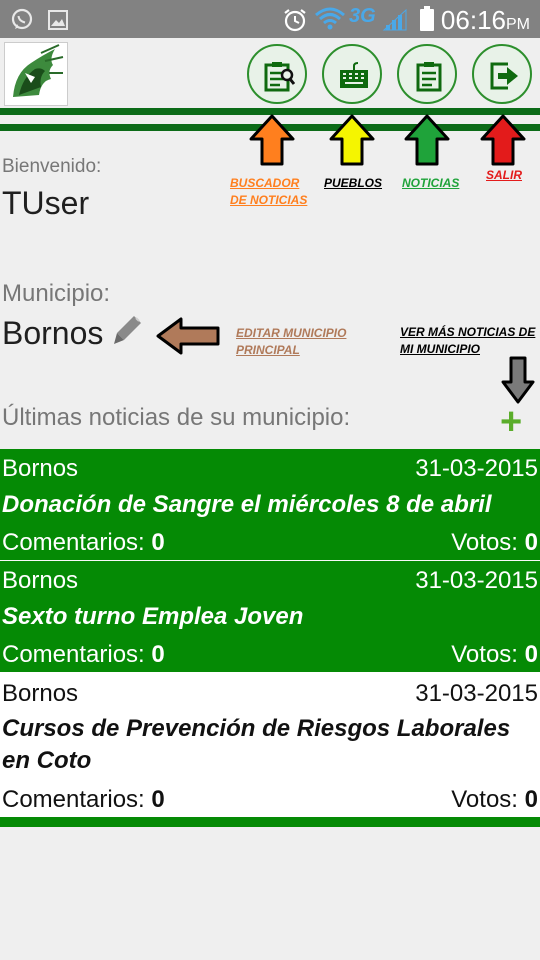  I want to click on arrow-up-yellow-icon, so click(352, 140).